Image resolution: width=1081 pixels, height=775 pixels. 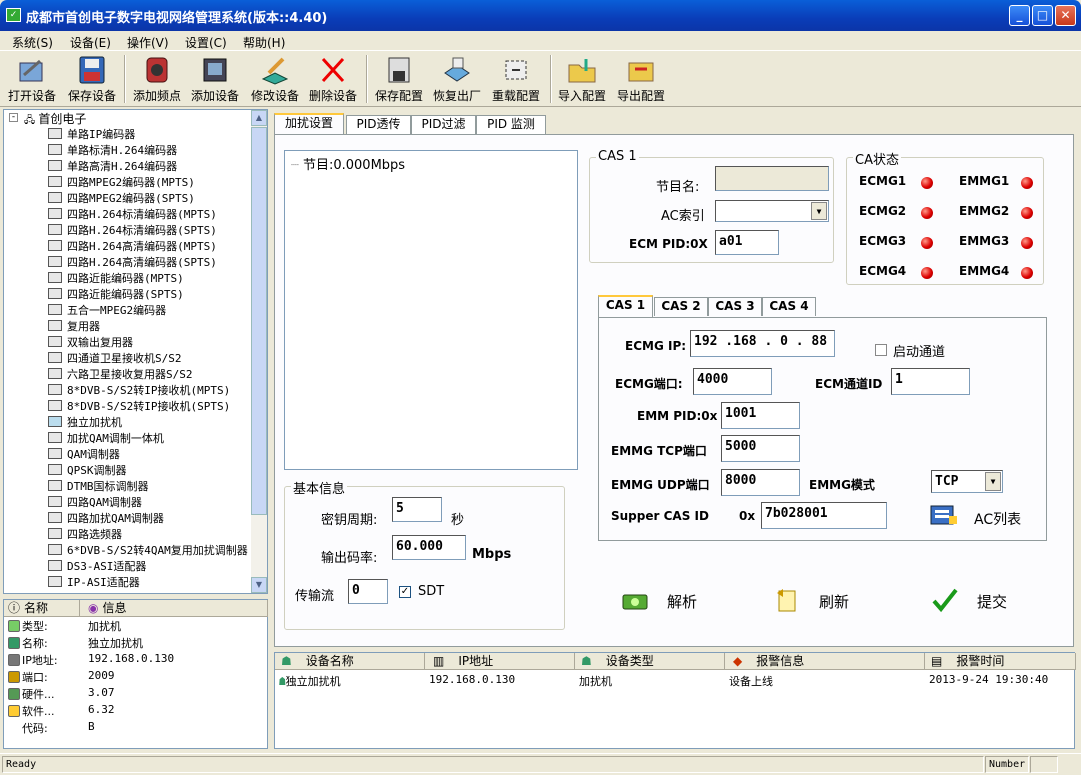 I want to click on minimize-button: _, so click(x=1019, y=15).